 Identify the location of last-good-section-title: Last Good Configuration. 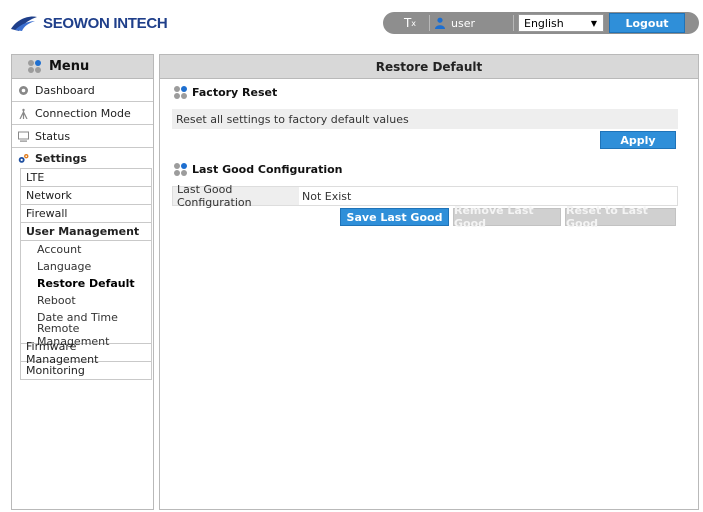
(258, 169).